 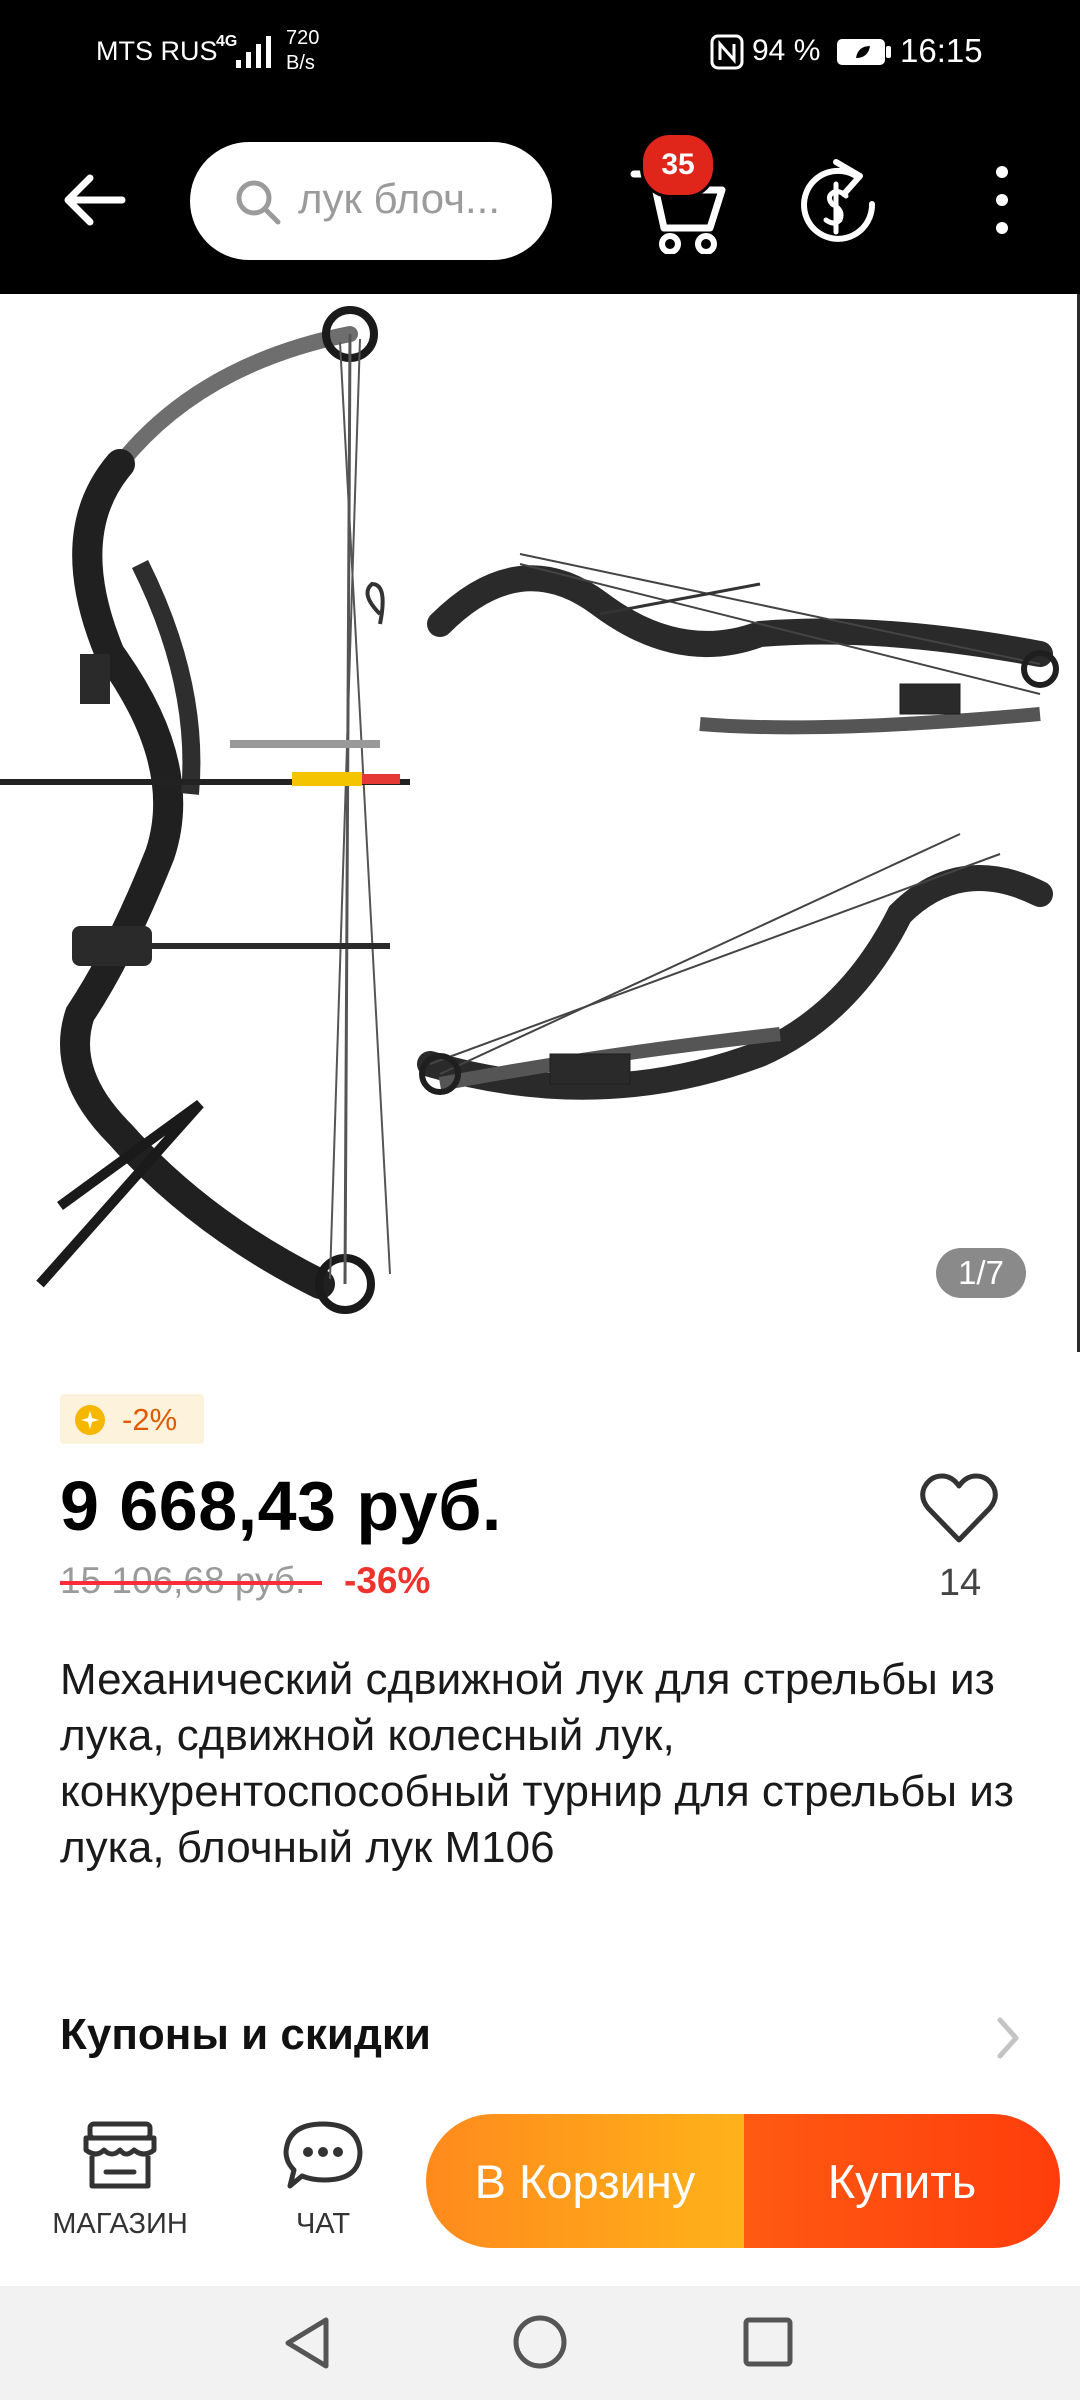 I want to click on favorites-count: 14, so click(x=960, y=1583).